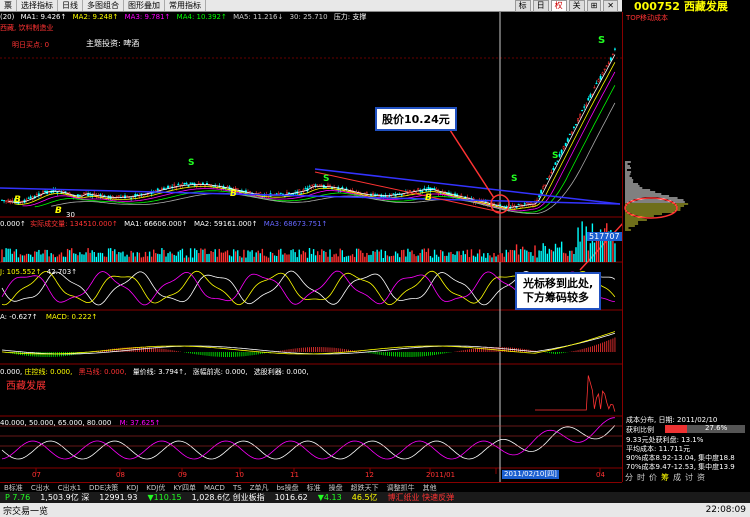 The height and width of the screenshot is (517, 750). I want to click on indicator-tab: TS, so click(237, 488).